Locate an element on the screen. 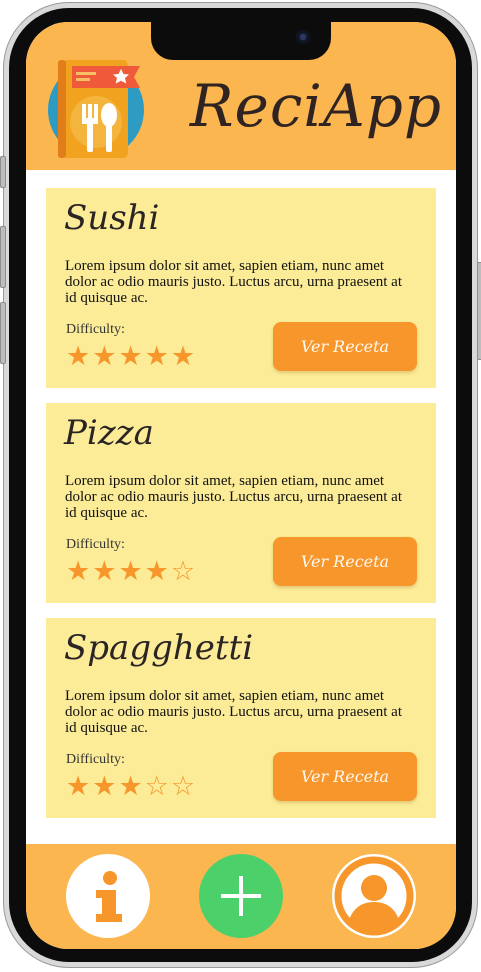 This screenshot has height=972, width=481. difficulty-rating: ★ ★ ★ ☆ ☆ is located at coordinates (130, 787).